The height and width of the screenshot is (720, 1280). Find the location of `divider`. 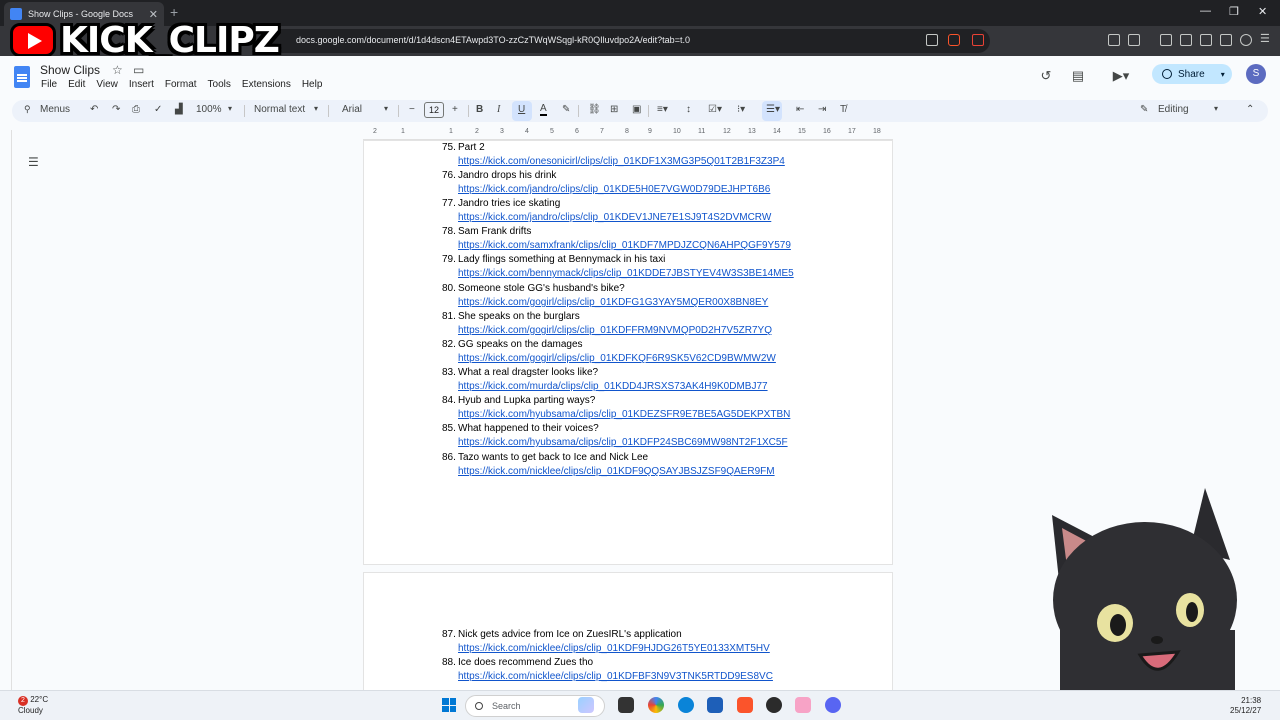

divider is located at coordinates (398, 111).